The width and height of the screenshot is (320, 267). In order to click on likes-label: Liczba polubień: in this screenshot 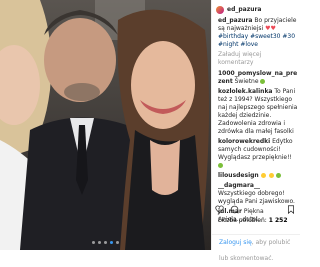, I will do `click(242, 220)`.